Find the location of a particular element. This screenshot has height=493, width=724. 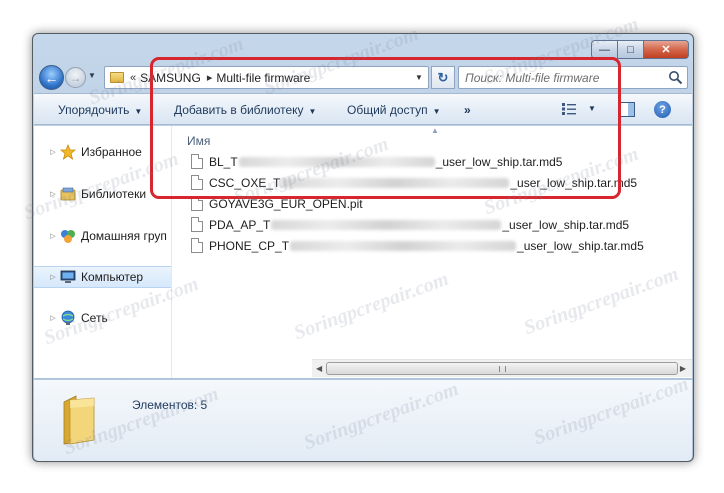

breadcrumb-multi-file-firmware: Multi-file firmware is located at coordinates (263, 78).